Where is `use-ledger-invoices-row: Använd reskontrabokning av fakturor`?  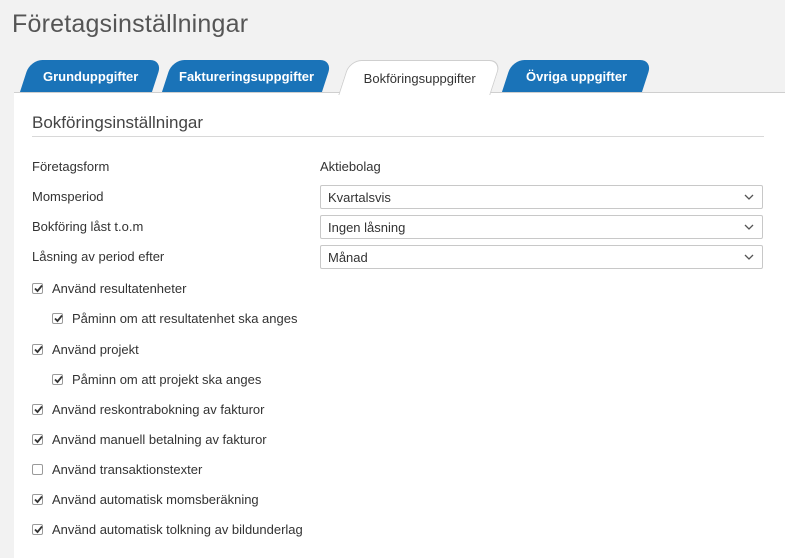
use-ledger-invoices-row: Använd reskontrabokning av fakturor is located at coordinates (148, 409).